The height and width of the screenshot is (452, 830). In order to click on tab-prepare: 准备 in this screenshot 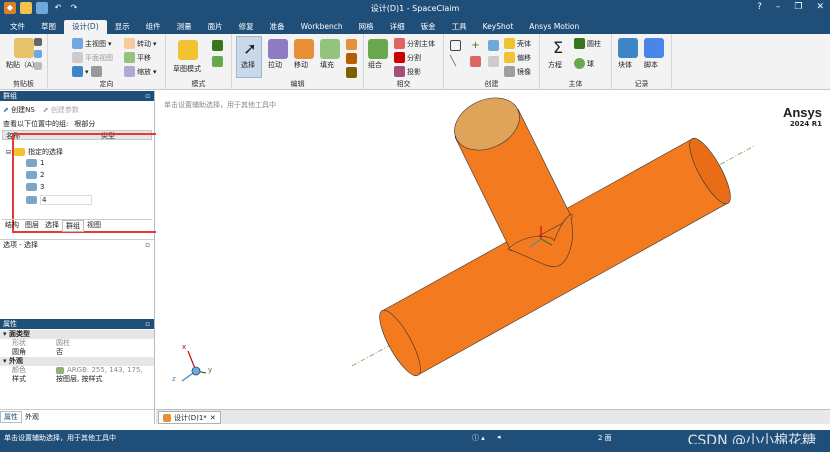, I will do `click(277, 27)`.